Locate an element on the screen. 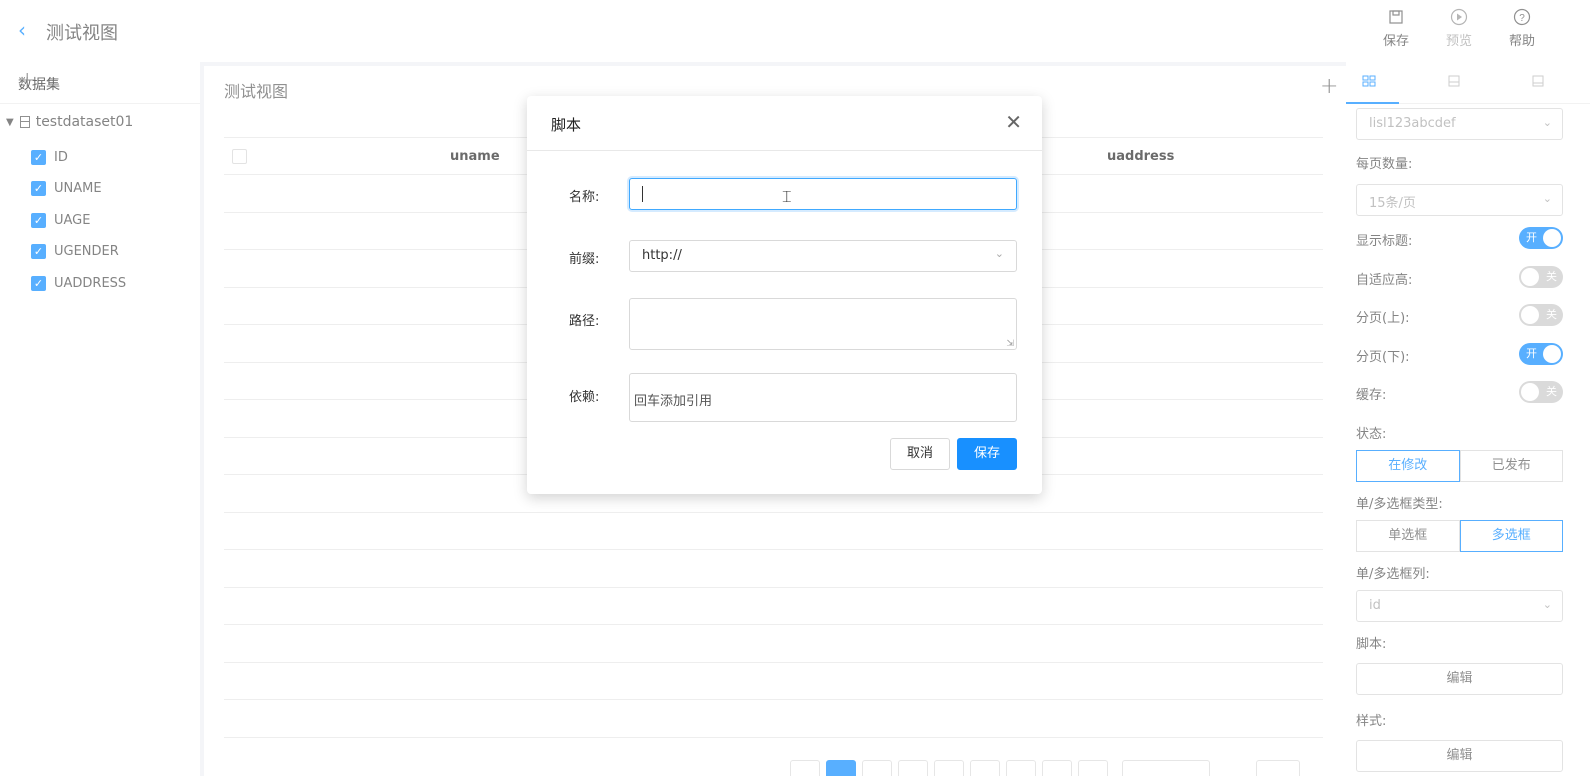 This screenshot has width=1590, height=776. name-label: 名称: is located at coordinates (584, 197).